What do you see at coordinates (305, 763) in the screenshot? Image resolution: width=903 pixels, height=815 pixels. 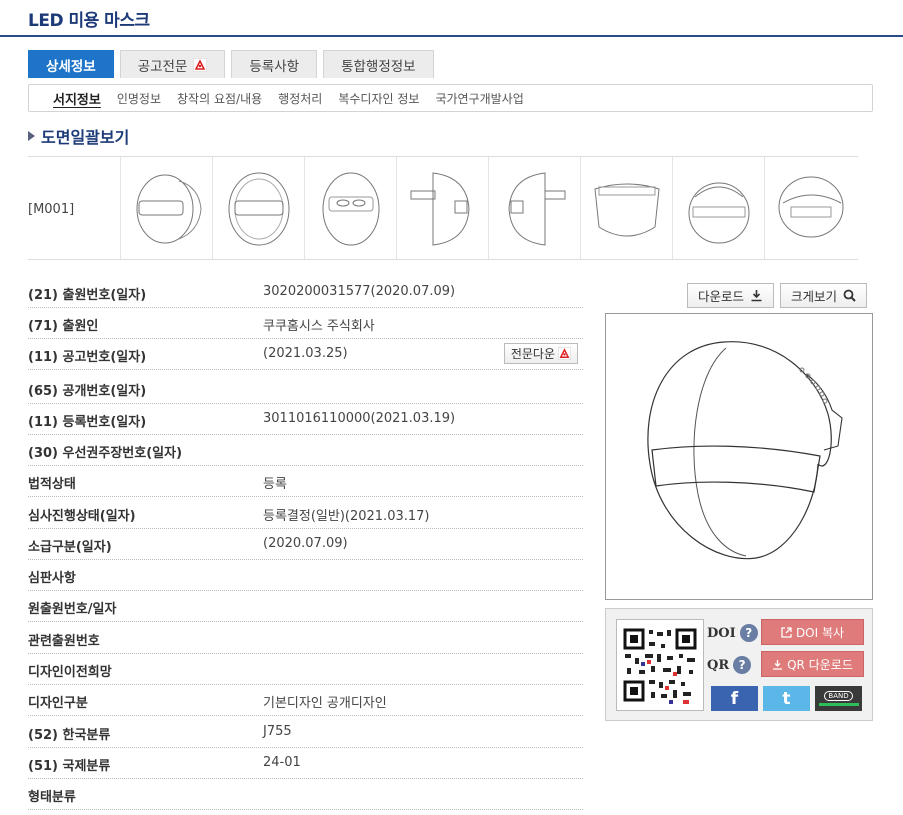 I see `table-row: (51) 국제분류 24-01` at bounding box center [305, 763].